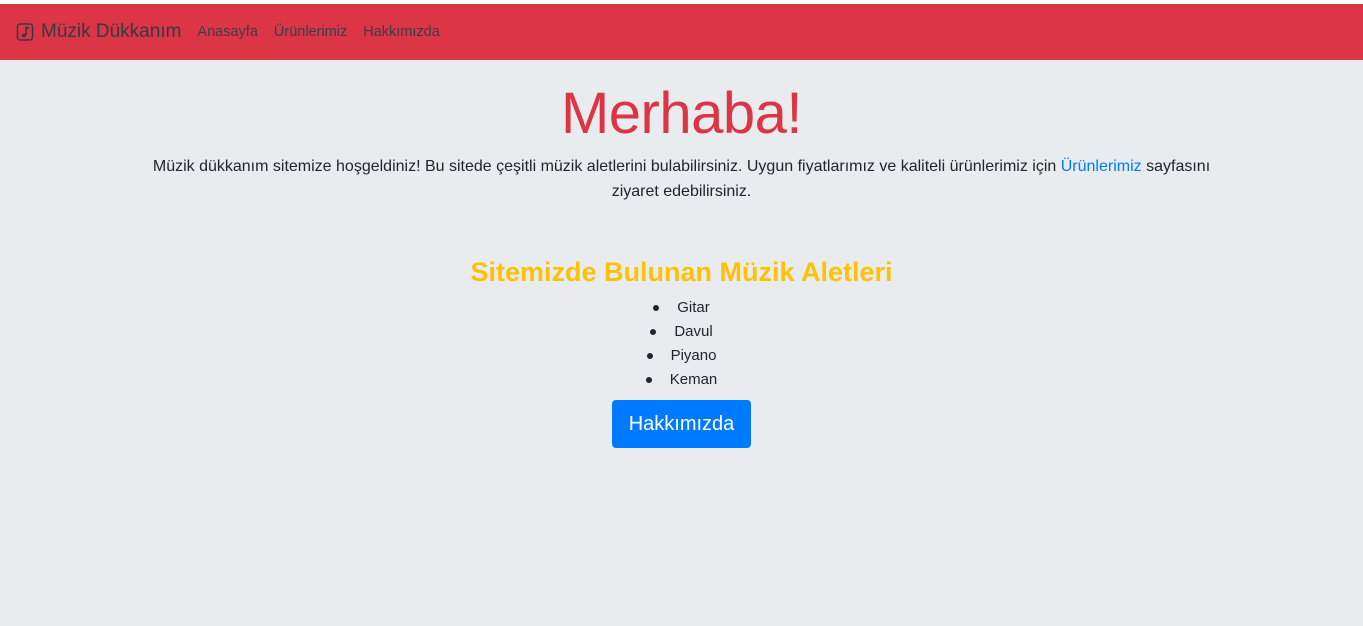 This screenshot has width=1363, height=626. I want to click on list-item: Davul, so click(681, 332).